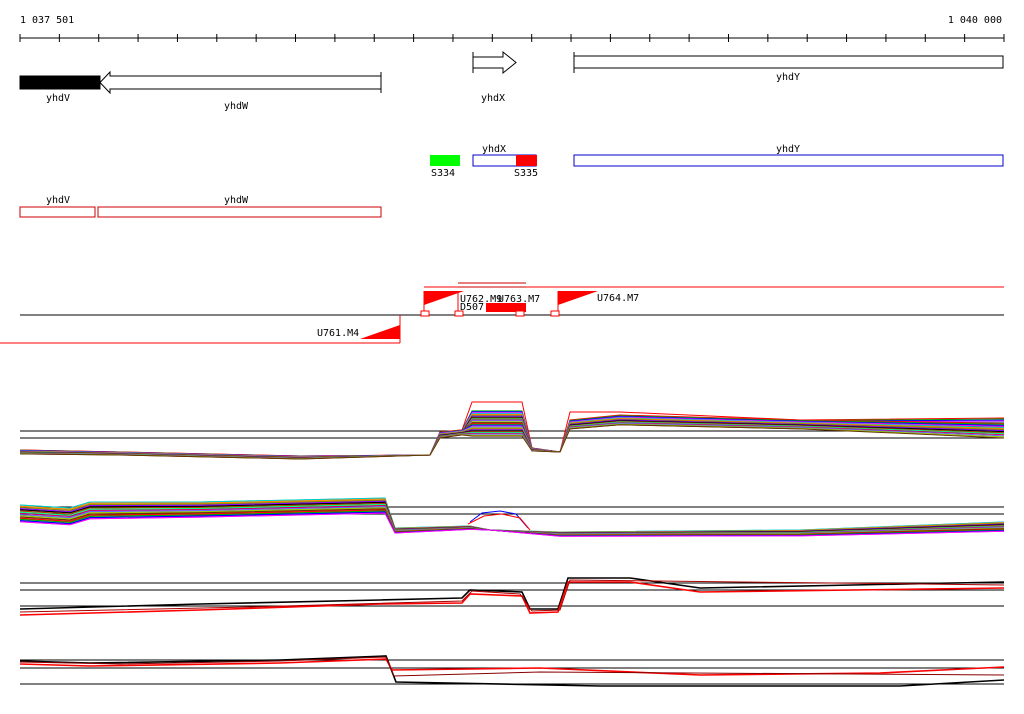  I want to click on gene-yhdX-label: yhdX, so click(493, 98).